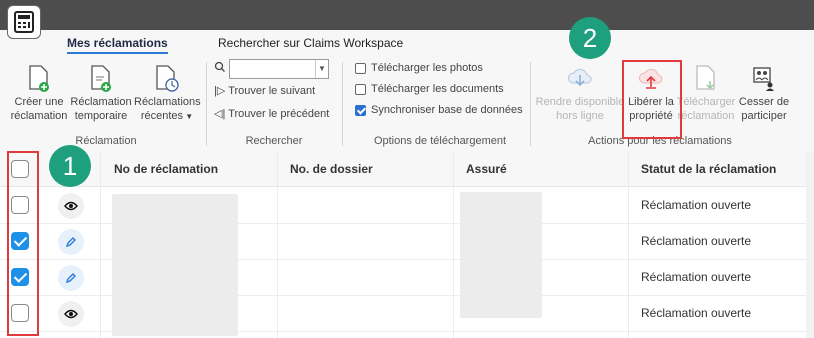 The image size is (814, 338). I want to click on download-claim-button: Télécharger réclamation, so click(706, 94).